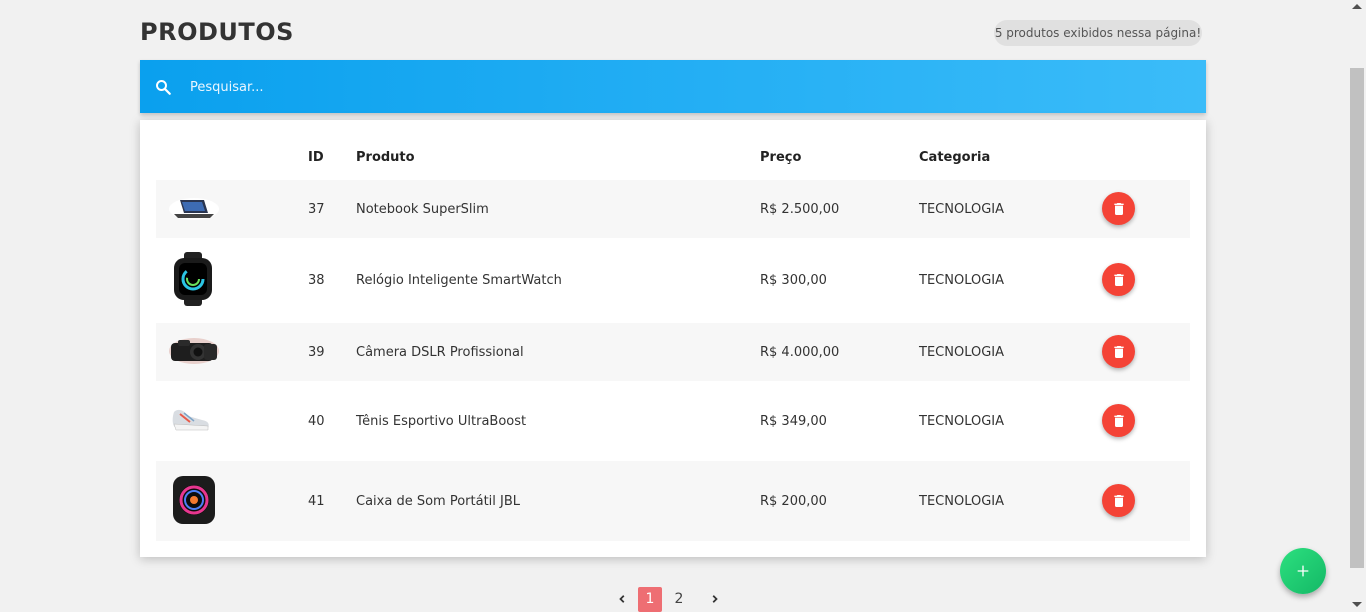 This screenshot has height=612, width=1366. What do you see at coordinates (622, 599) in the screenshot?
I see `chevron-left-icon` at bounding box center [622, 599].